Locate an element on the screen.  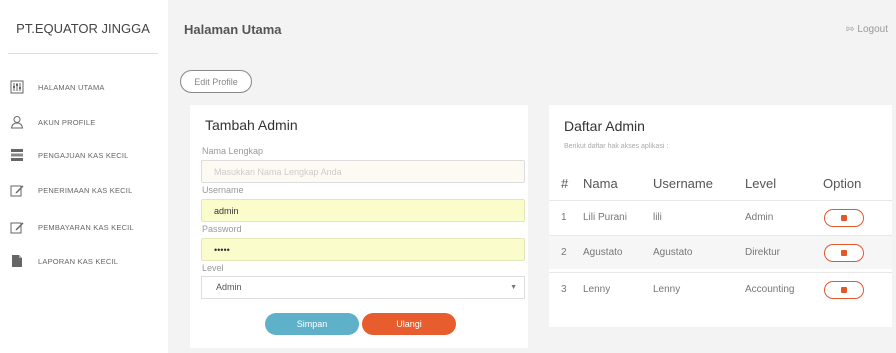
row-nama: Lenny is located at coordinates (597, 289).